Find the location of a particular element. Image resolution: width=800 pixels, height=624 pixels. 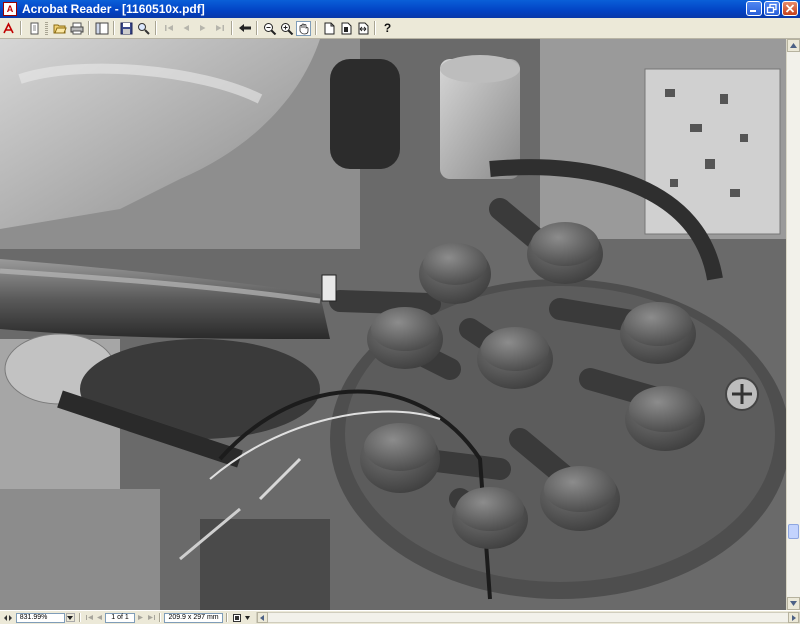

split-window-icon is located at coordinates (236, 617).